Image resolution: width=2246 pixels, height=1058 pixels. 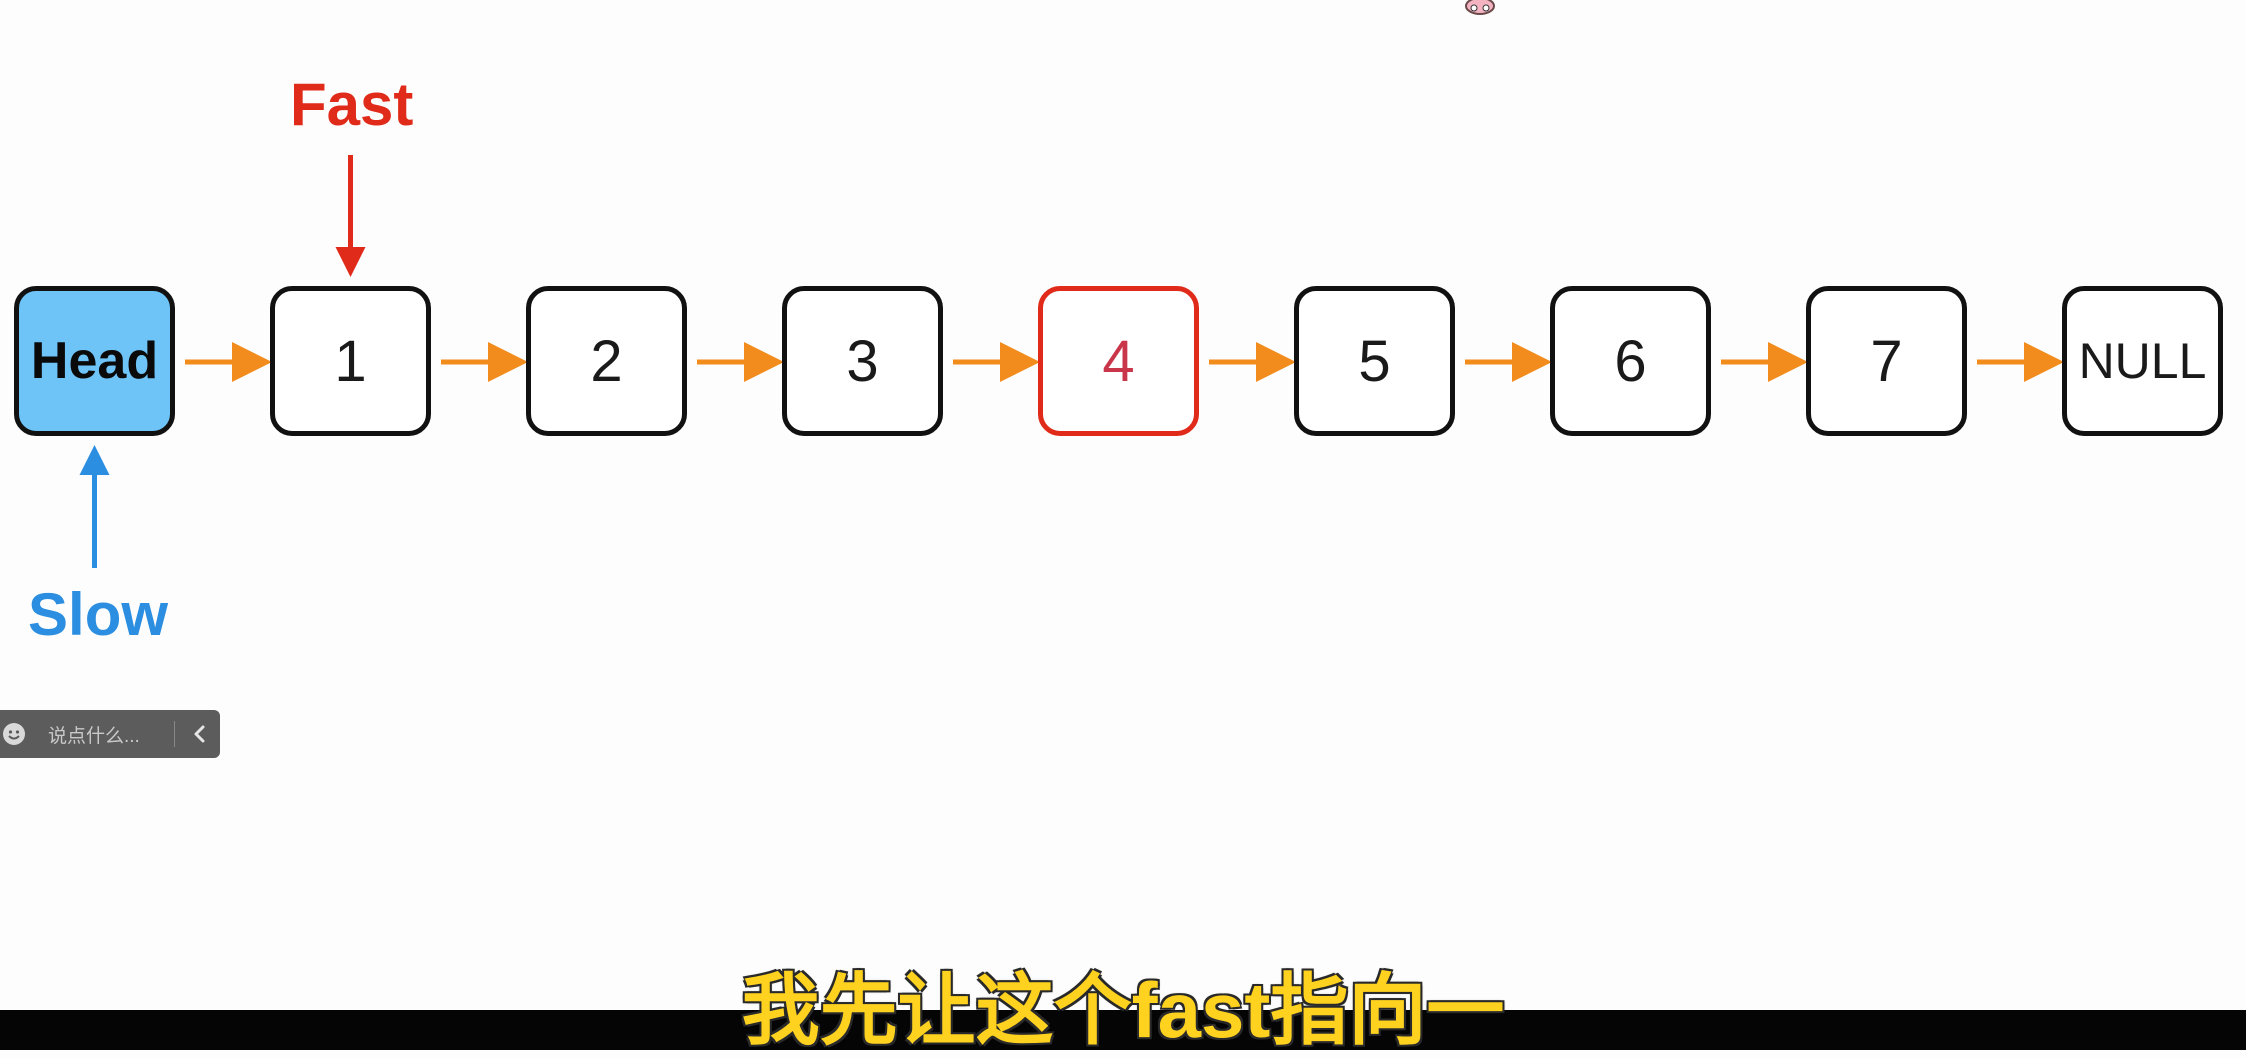 I want to click on fast-pointer-label: Fast, so click(x=352, y=104).